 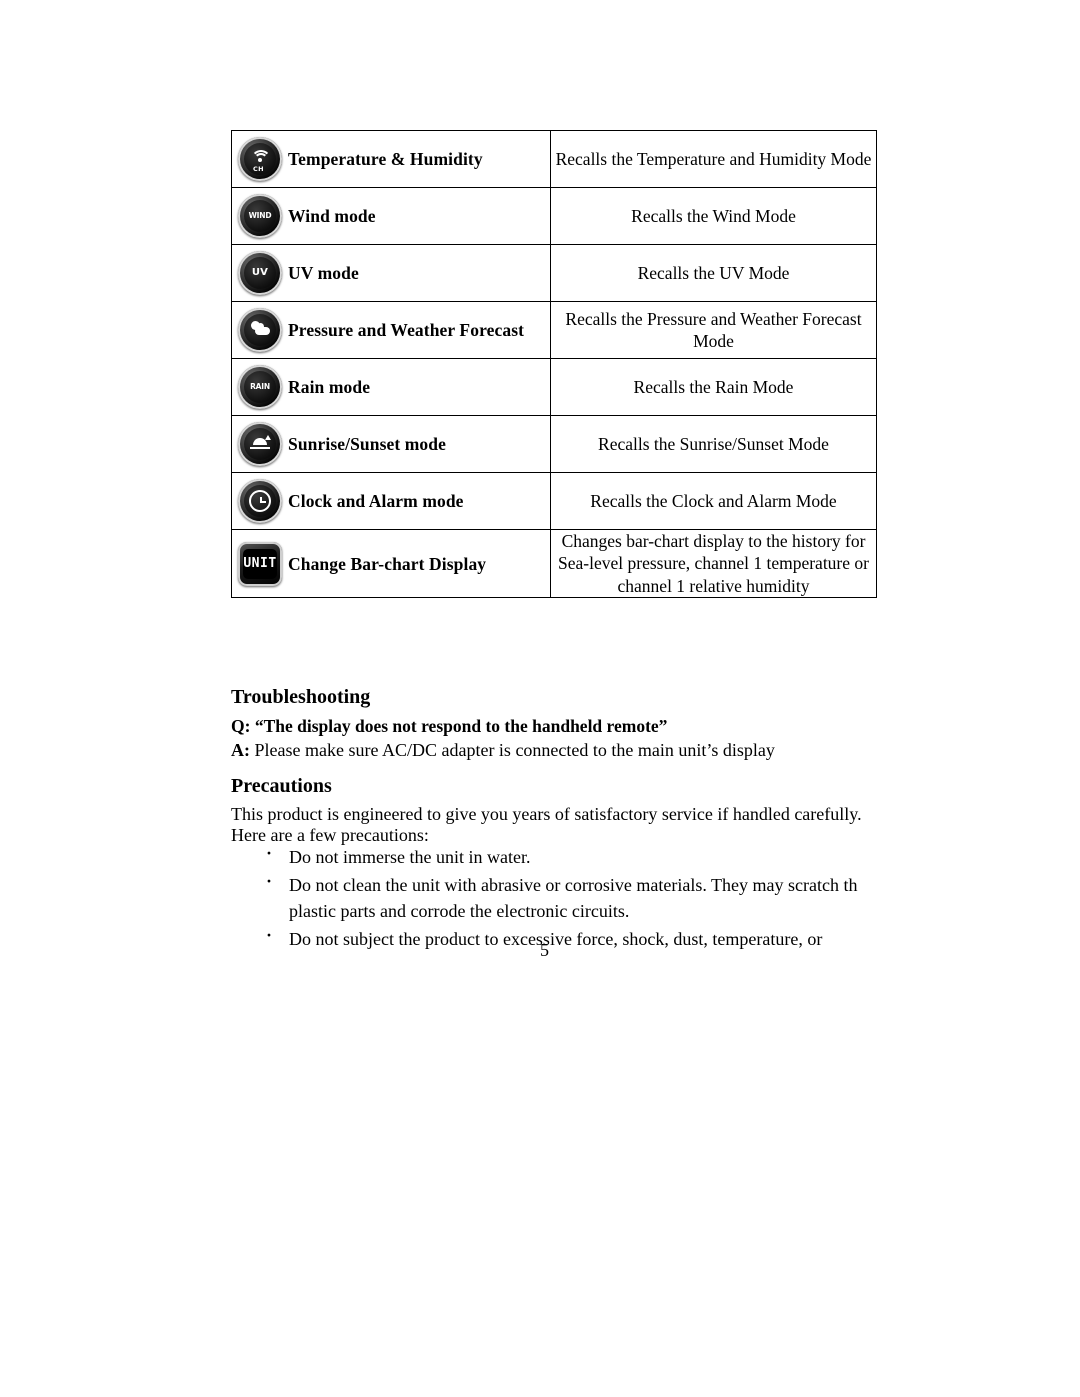 I want to click on table-cell-button: UNIT Change Bar-chart Display, so click(x=391, y=563).